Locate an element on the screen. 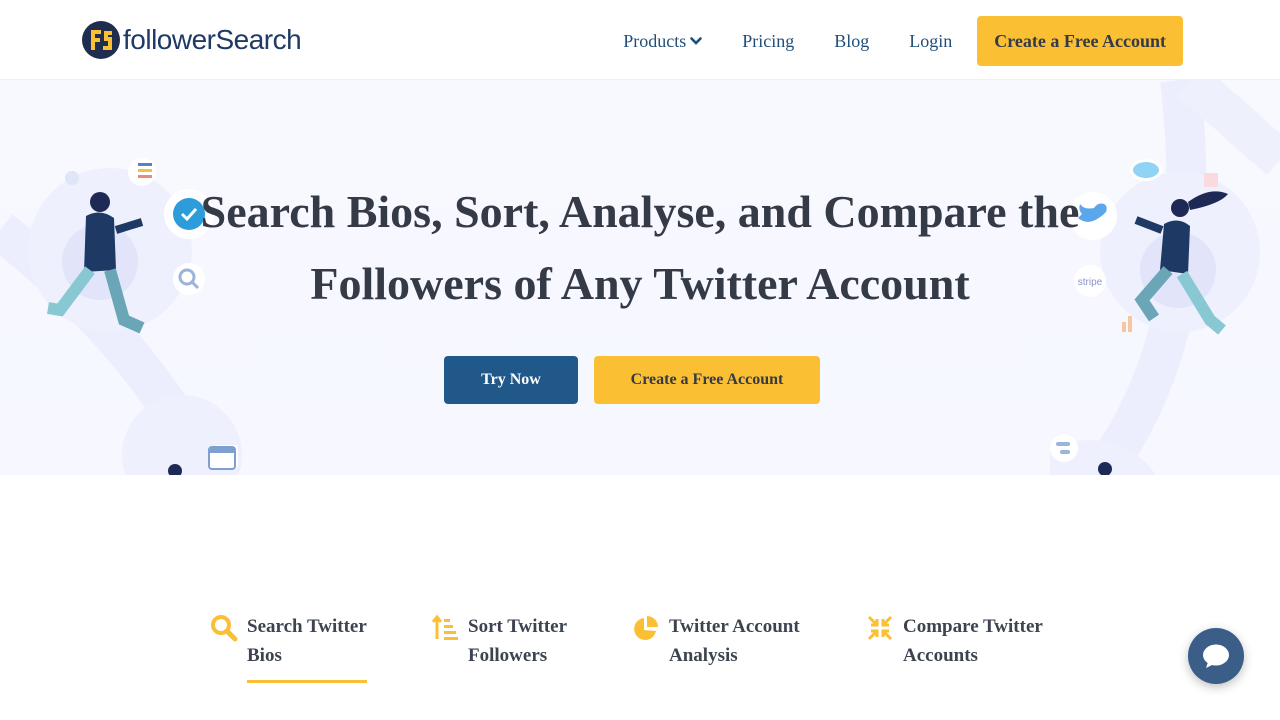 This screenshot has width=1280, height=720. logo: followerSearch is located at coordinates (192, 40).